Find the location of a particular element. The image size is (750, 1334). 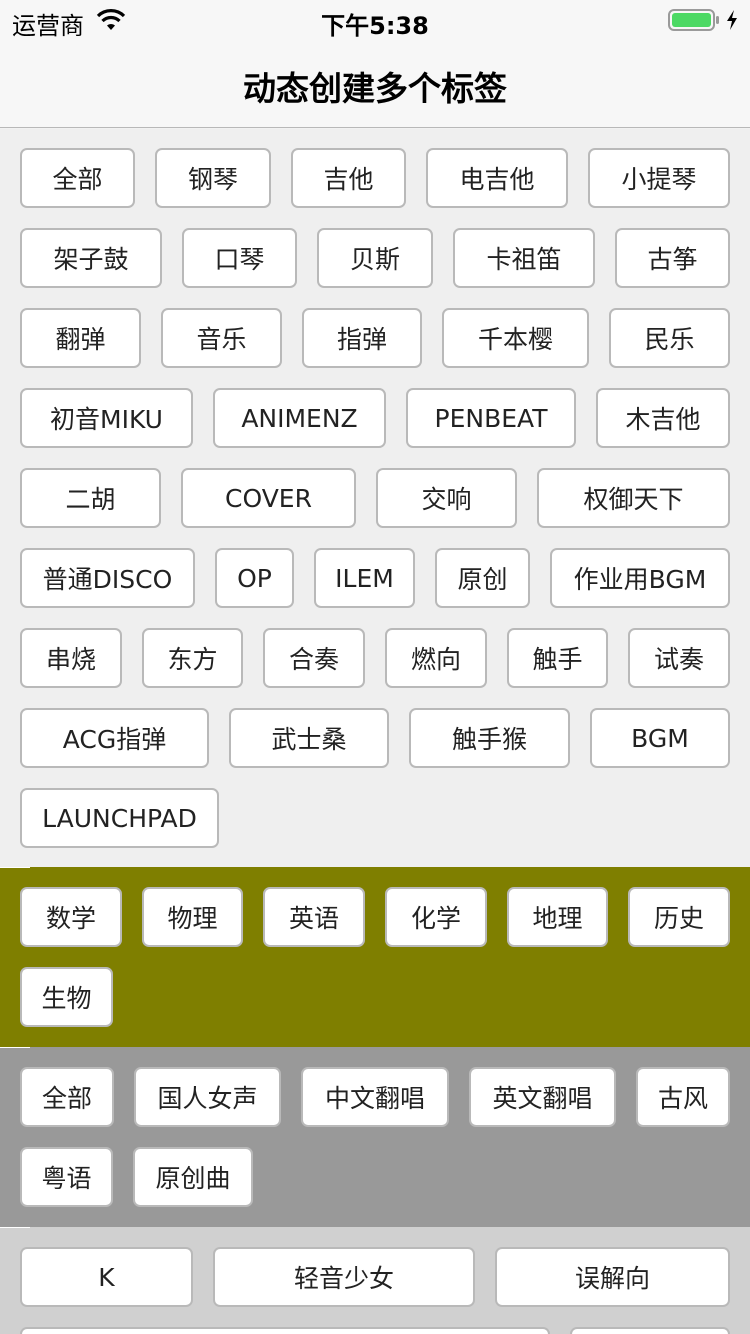

tag-button: 吉他 is located at coordinates (348, 178).